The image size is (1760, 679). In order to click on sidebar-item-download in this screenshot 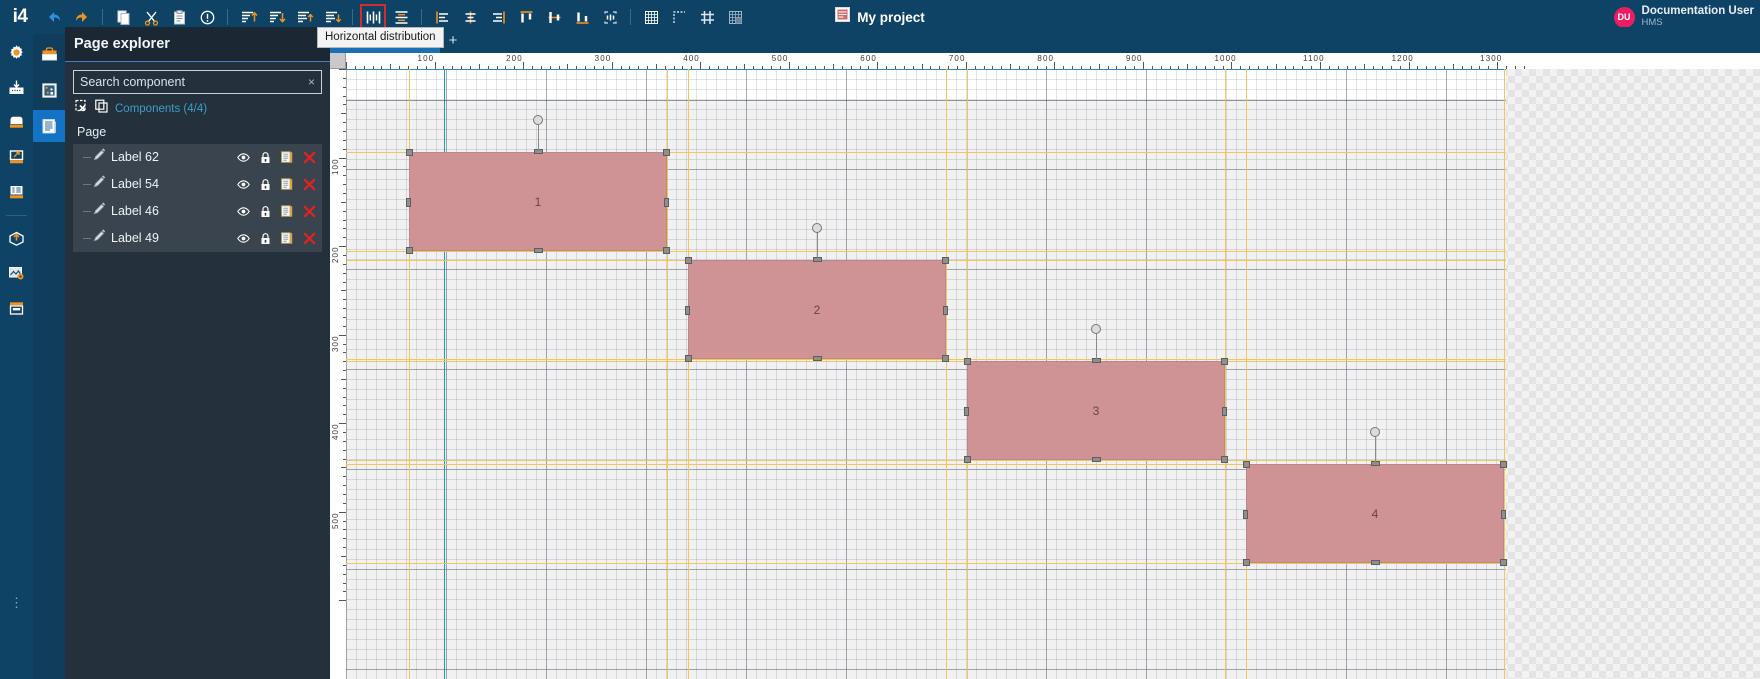, I will do `click(16, 87)`.